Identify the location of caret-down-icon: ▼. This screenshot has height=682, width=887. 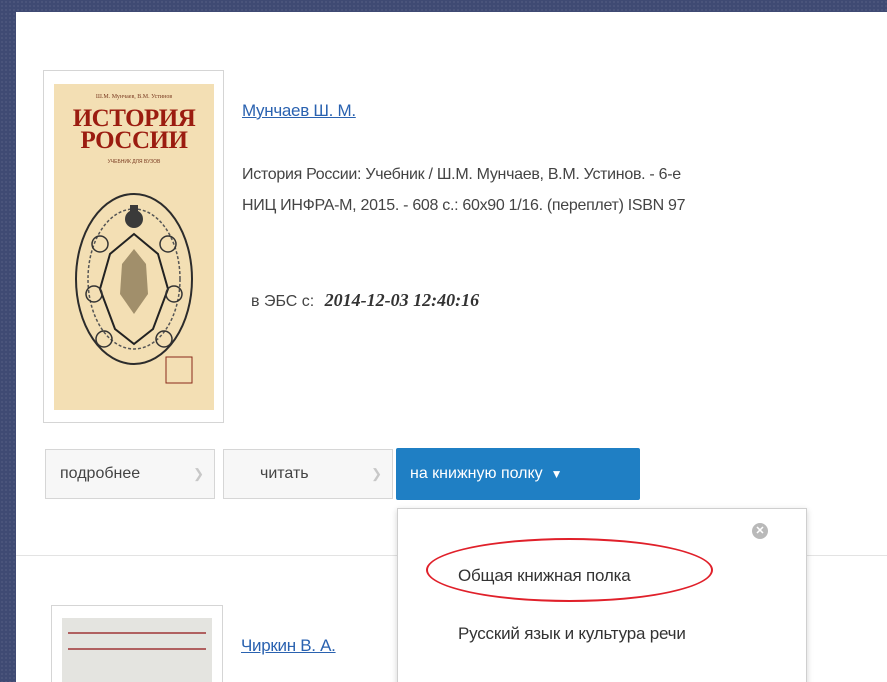
(556, 474).